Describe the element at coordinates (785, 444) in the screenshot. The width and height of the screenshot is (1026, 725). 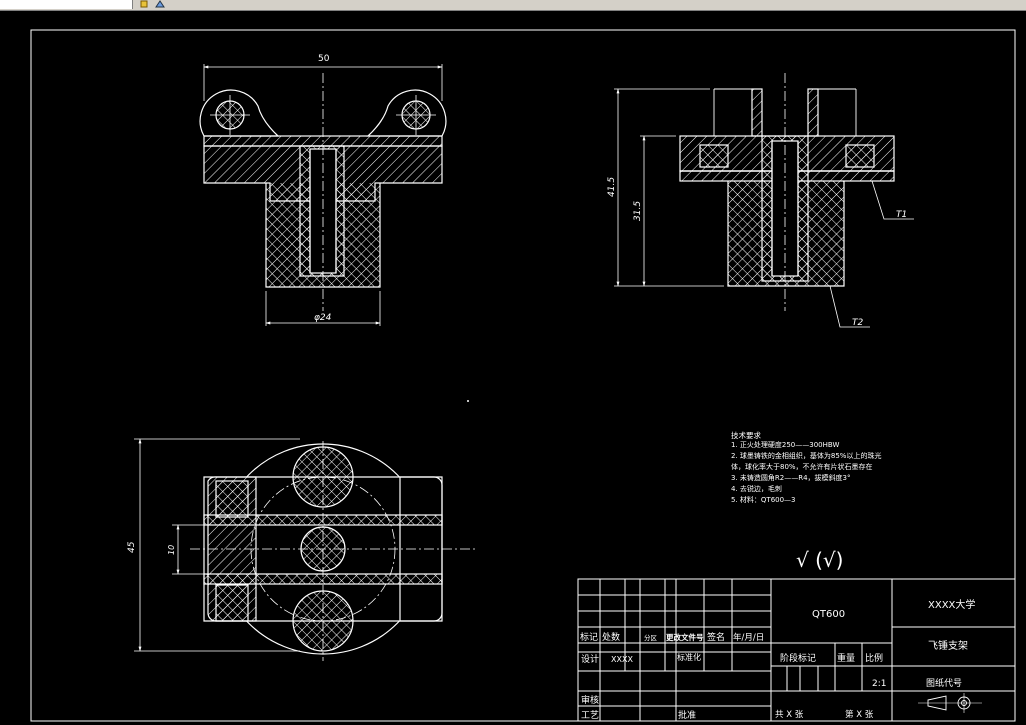
I see `notes-line-1: 1. 正火处理硬度250——300HBW` at that location.